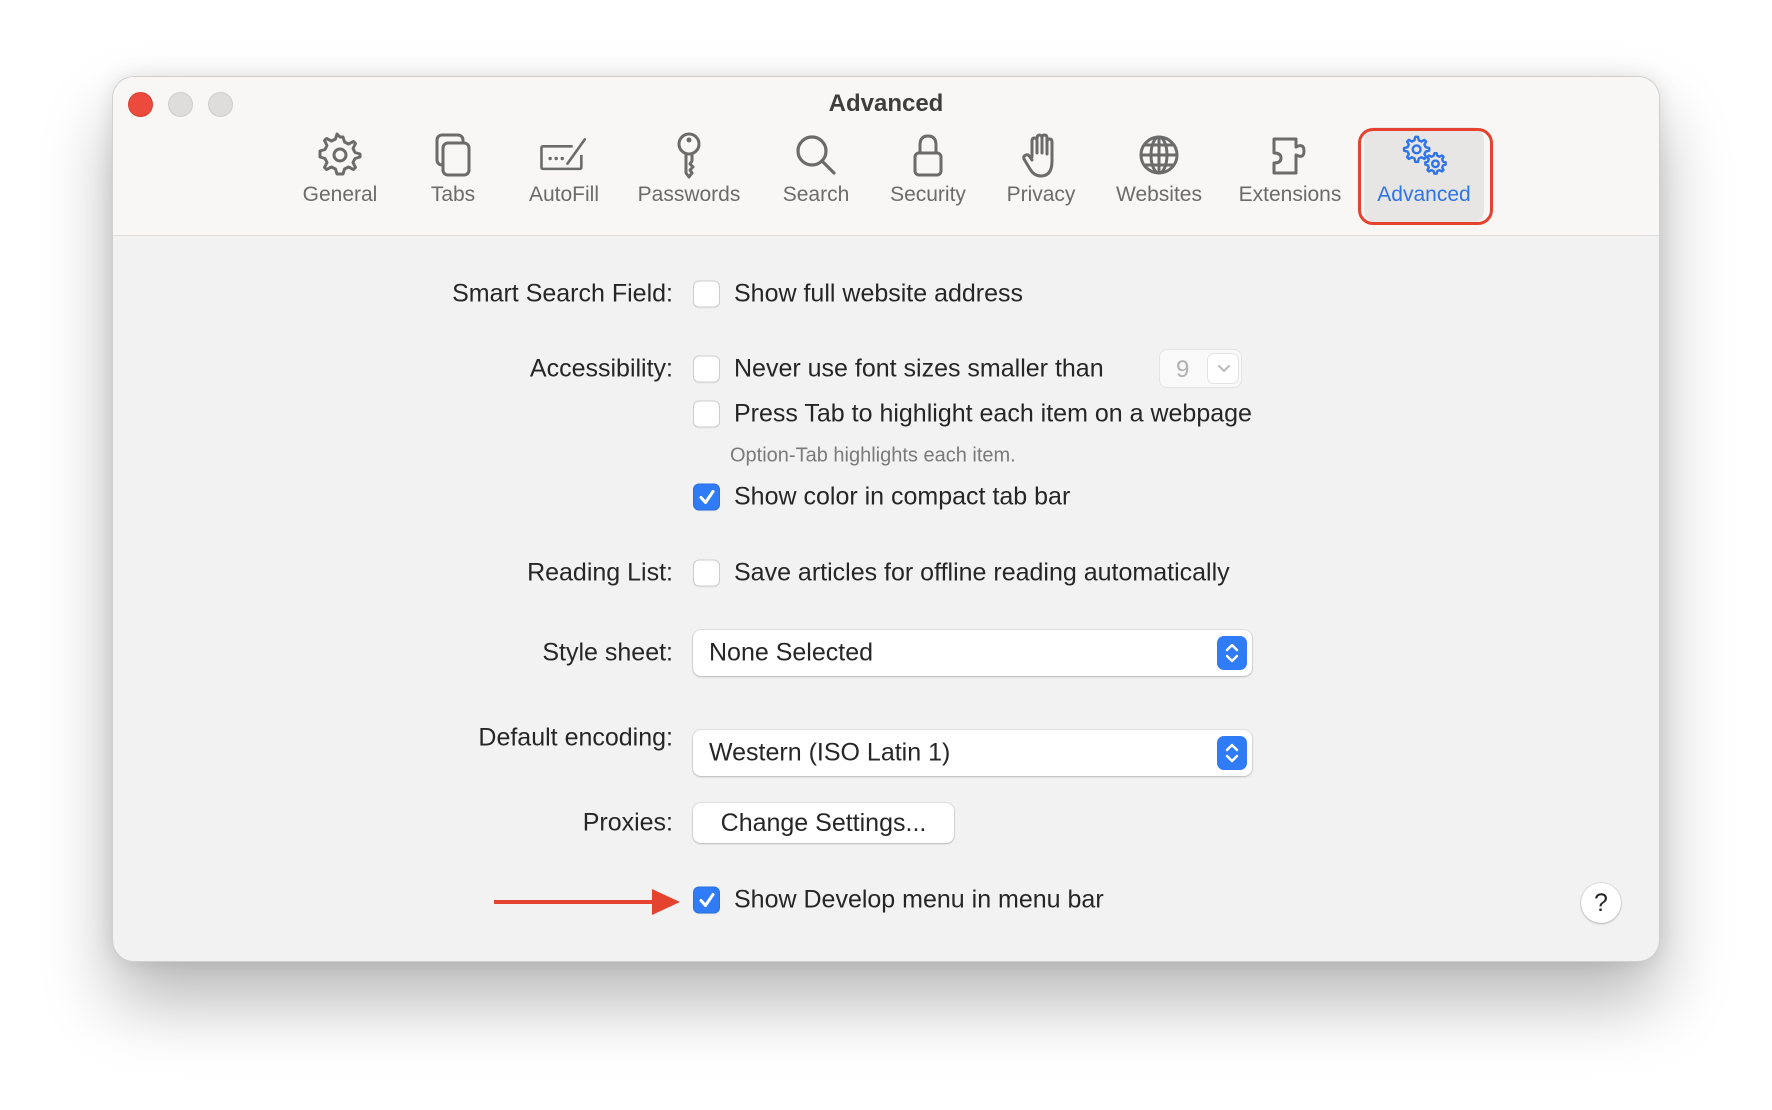  Describe the element at coordinates (627, 822) in the screenshot. I see `proxies-label: Proxies:` at that location.